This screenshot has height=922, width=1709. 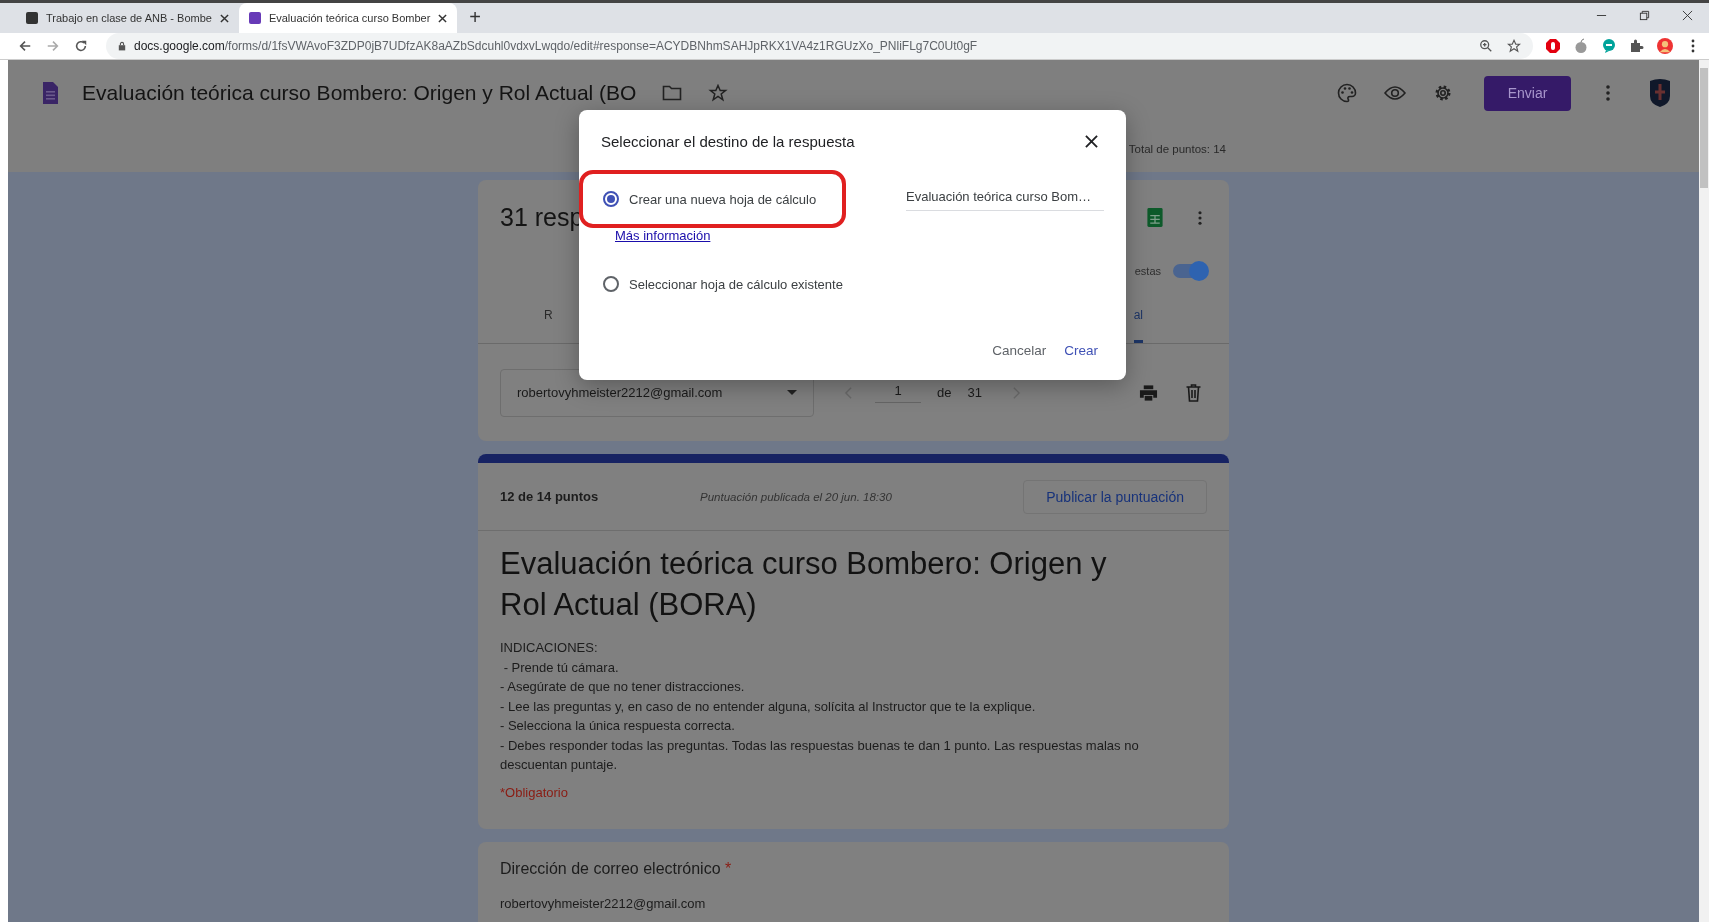 I want to click on back-icon, so click(x=25, y=46).